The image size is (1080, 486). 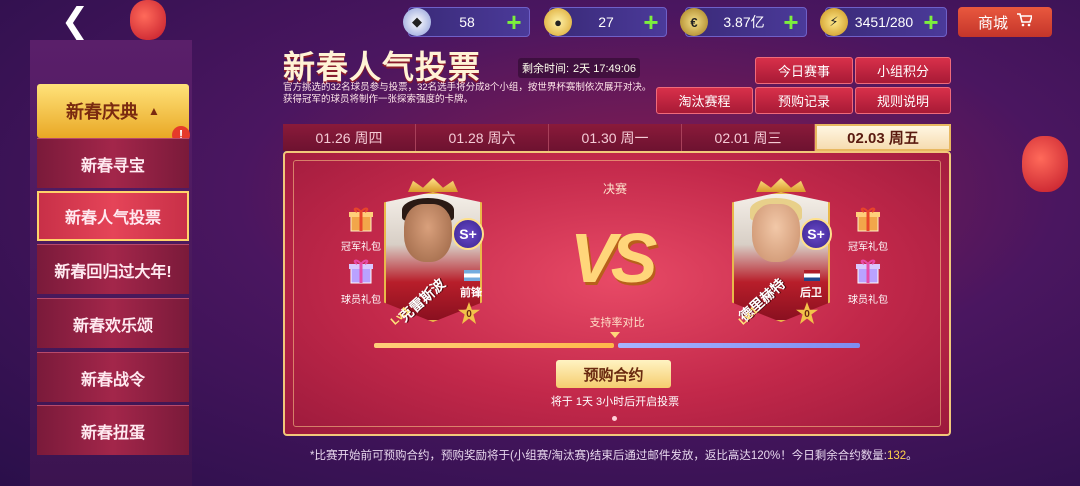 I want to click on flag-argentina-icon, so click(x=472, y=275).